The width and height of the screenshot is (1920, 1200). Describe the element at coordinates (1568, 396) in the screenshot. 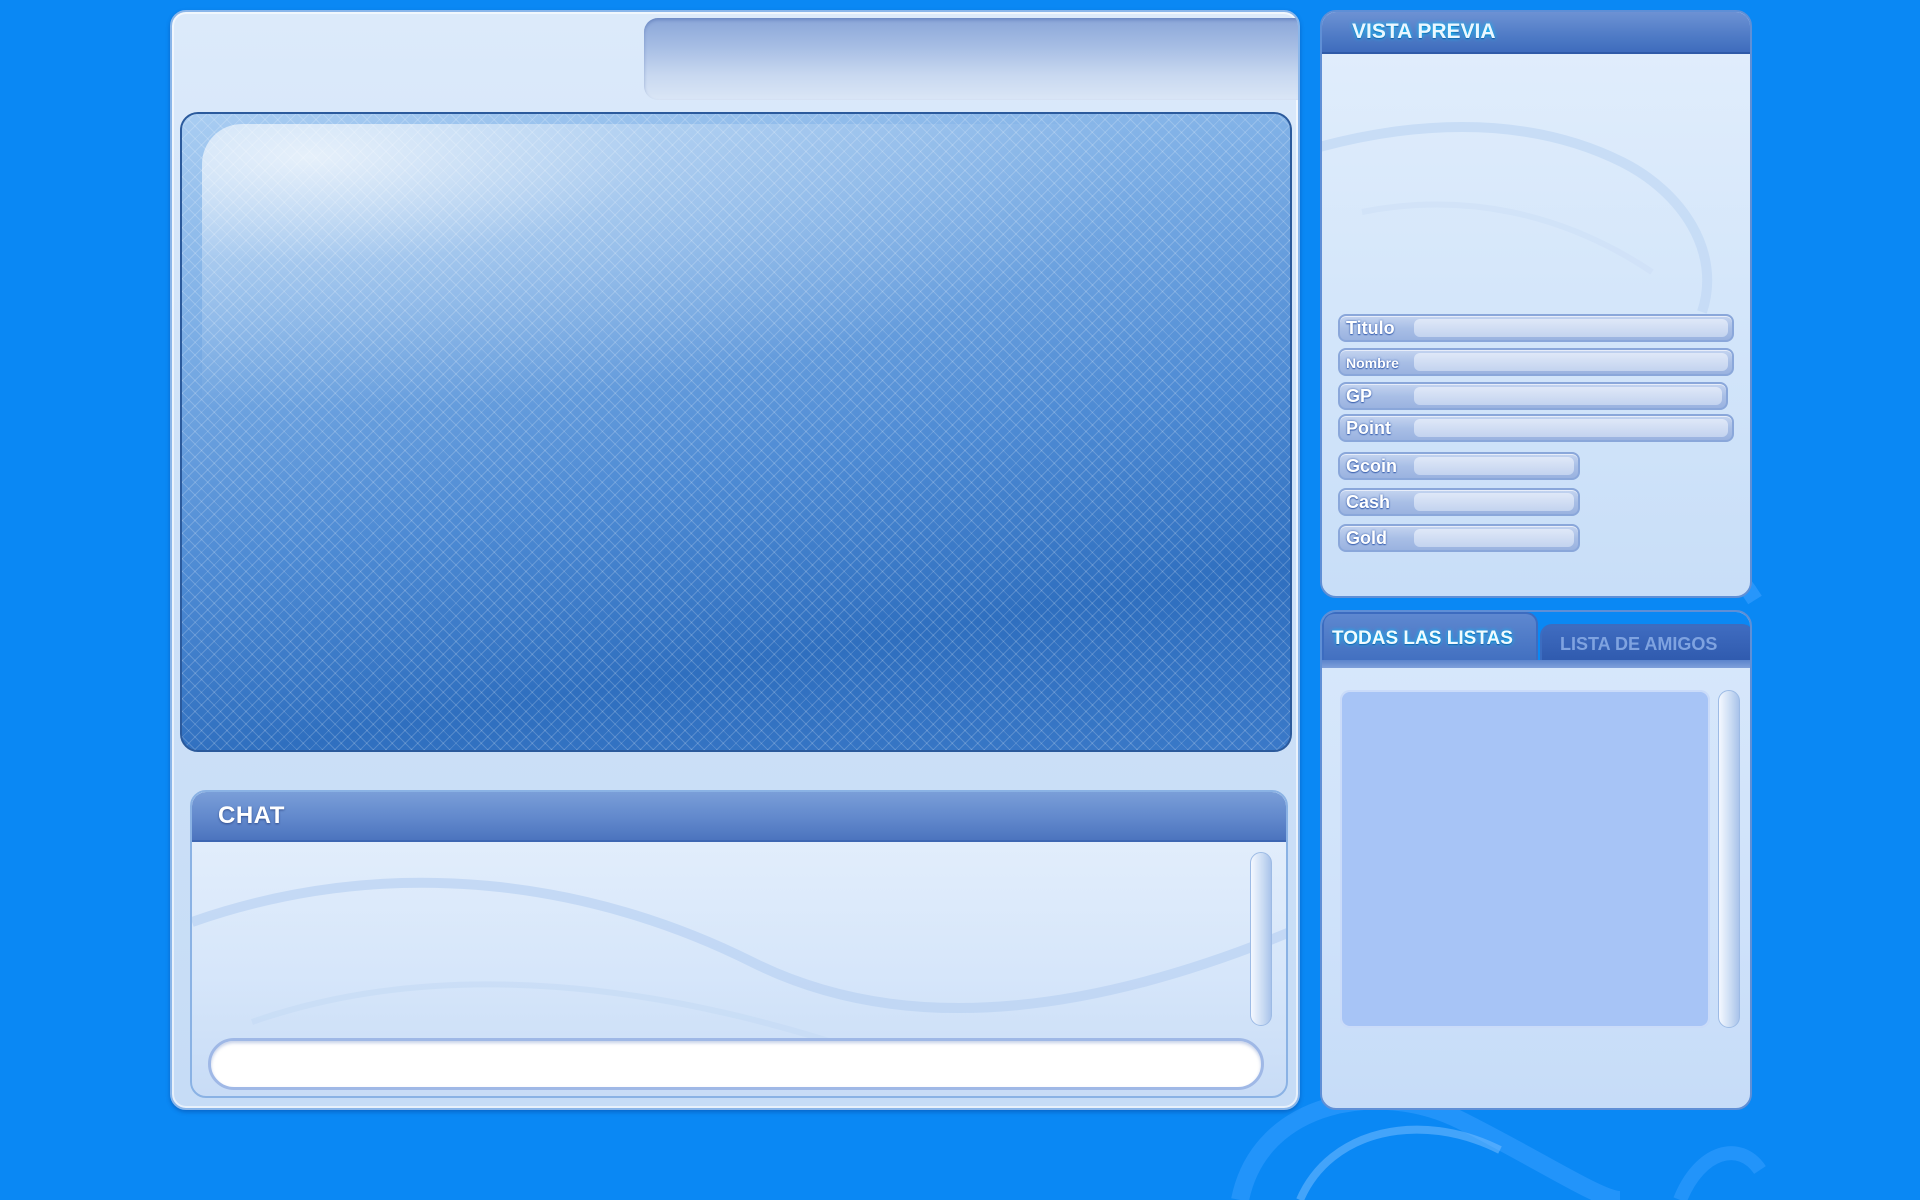

I see `stat-gp-value` at that location.